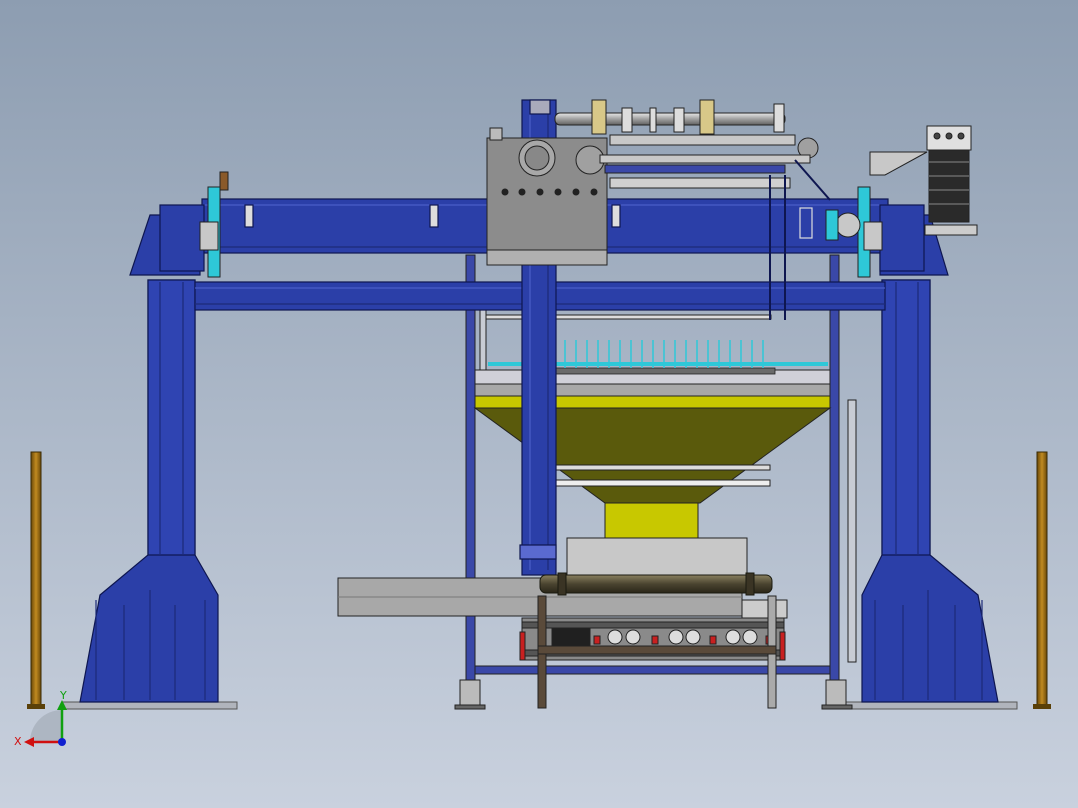 The height and width of the screenshot is (808, 1078). I want to click on drive-gearbox, so click(547, 196).